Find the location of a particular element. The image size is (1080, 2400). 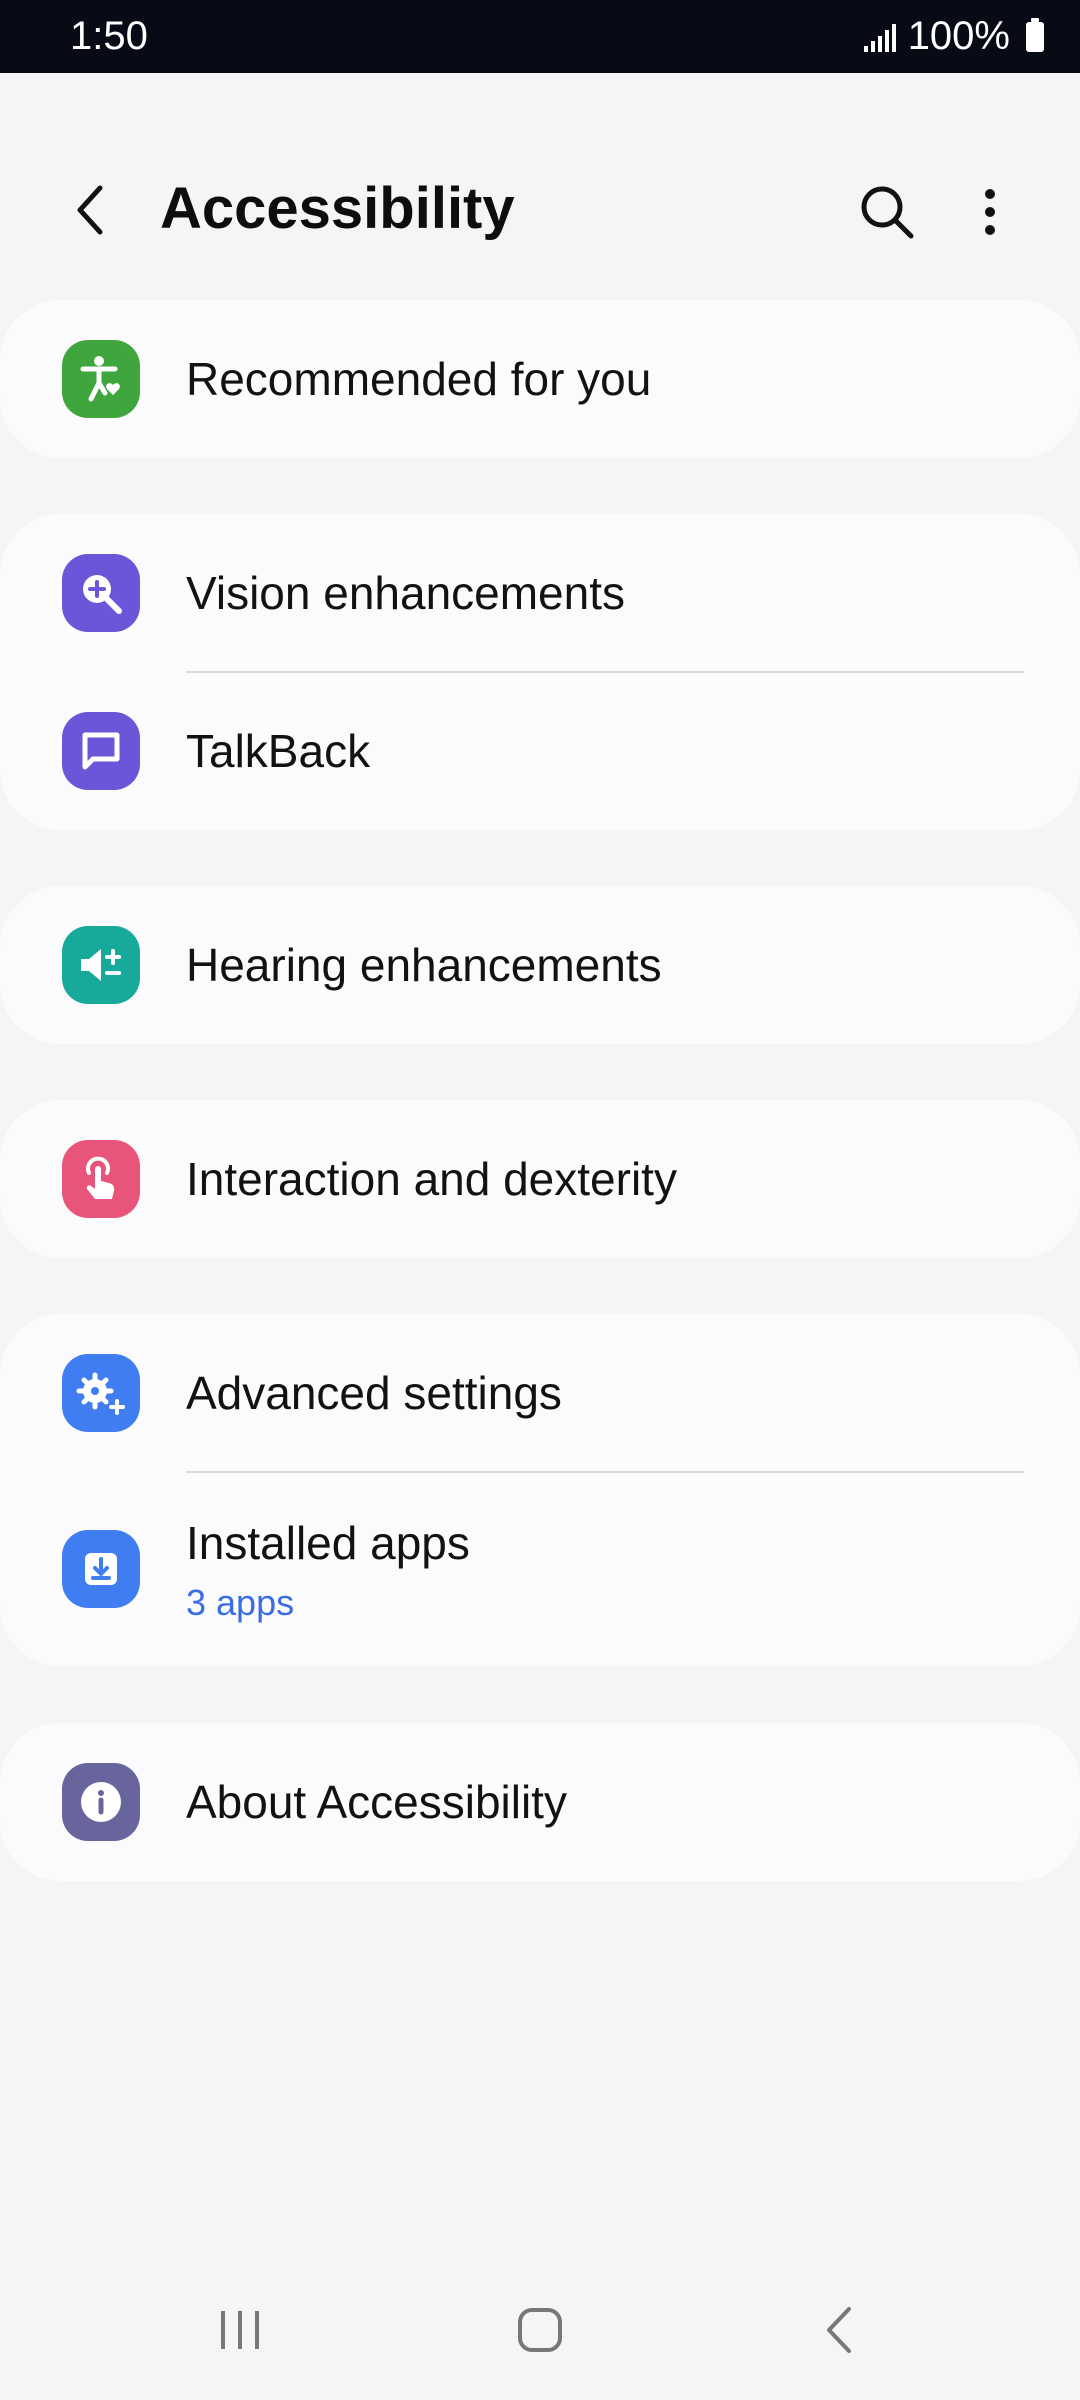

home-icon is located at coordinates (540, 2330).